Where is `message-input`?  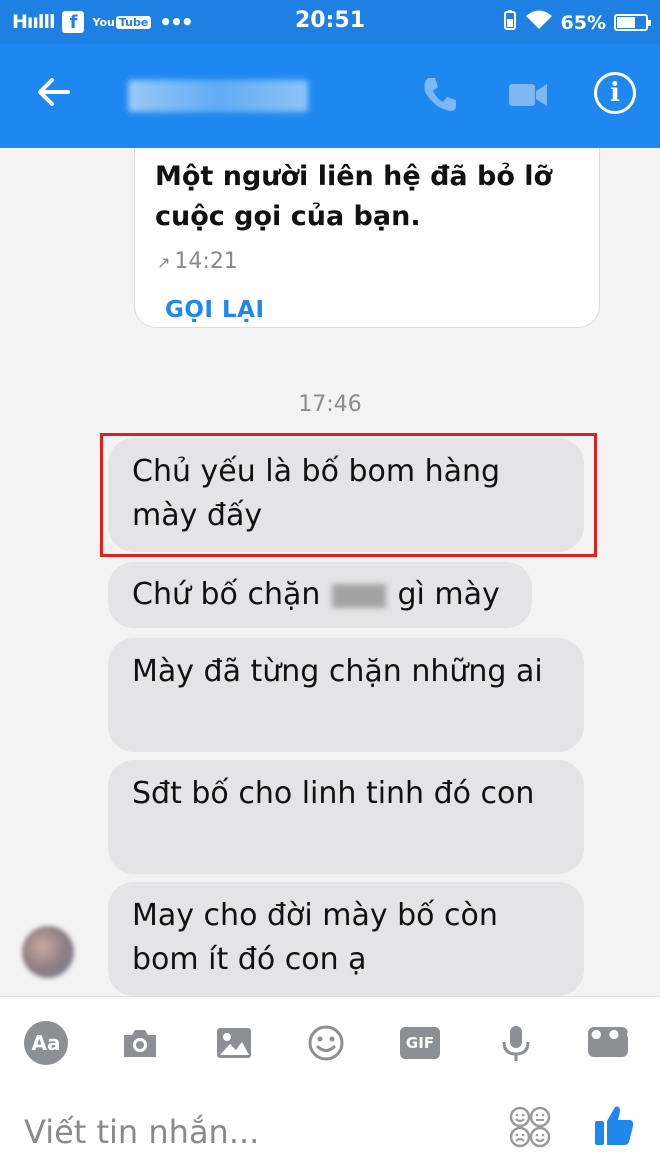
message-input is located at coordinates (244, 1132).